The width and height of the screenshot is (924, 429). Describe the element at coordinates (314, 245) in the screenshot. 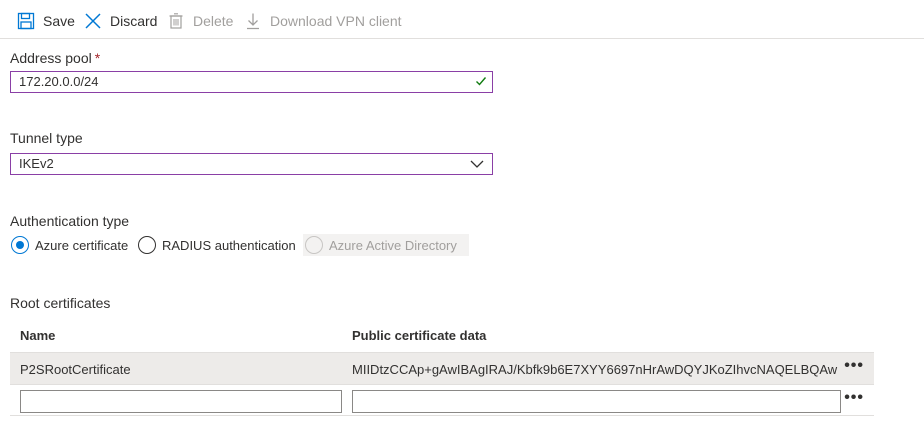

I see `radio-disabled-icon` at that location.